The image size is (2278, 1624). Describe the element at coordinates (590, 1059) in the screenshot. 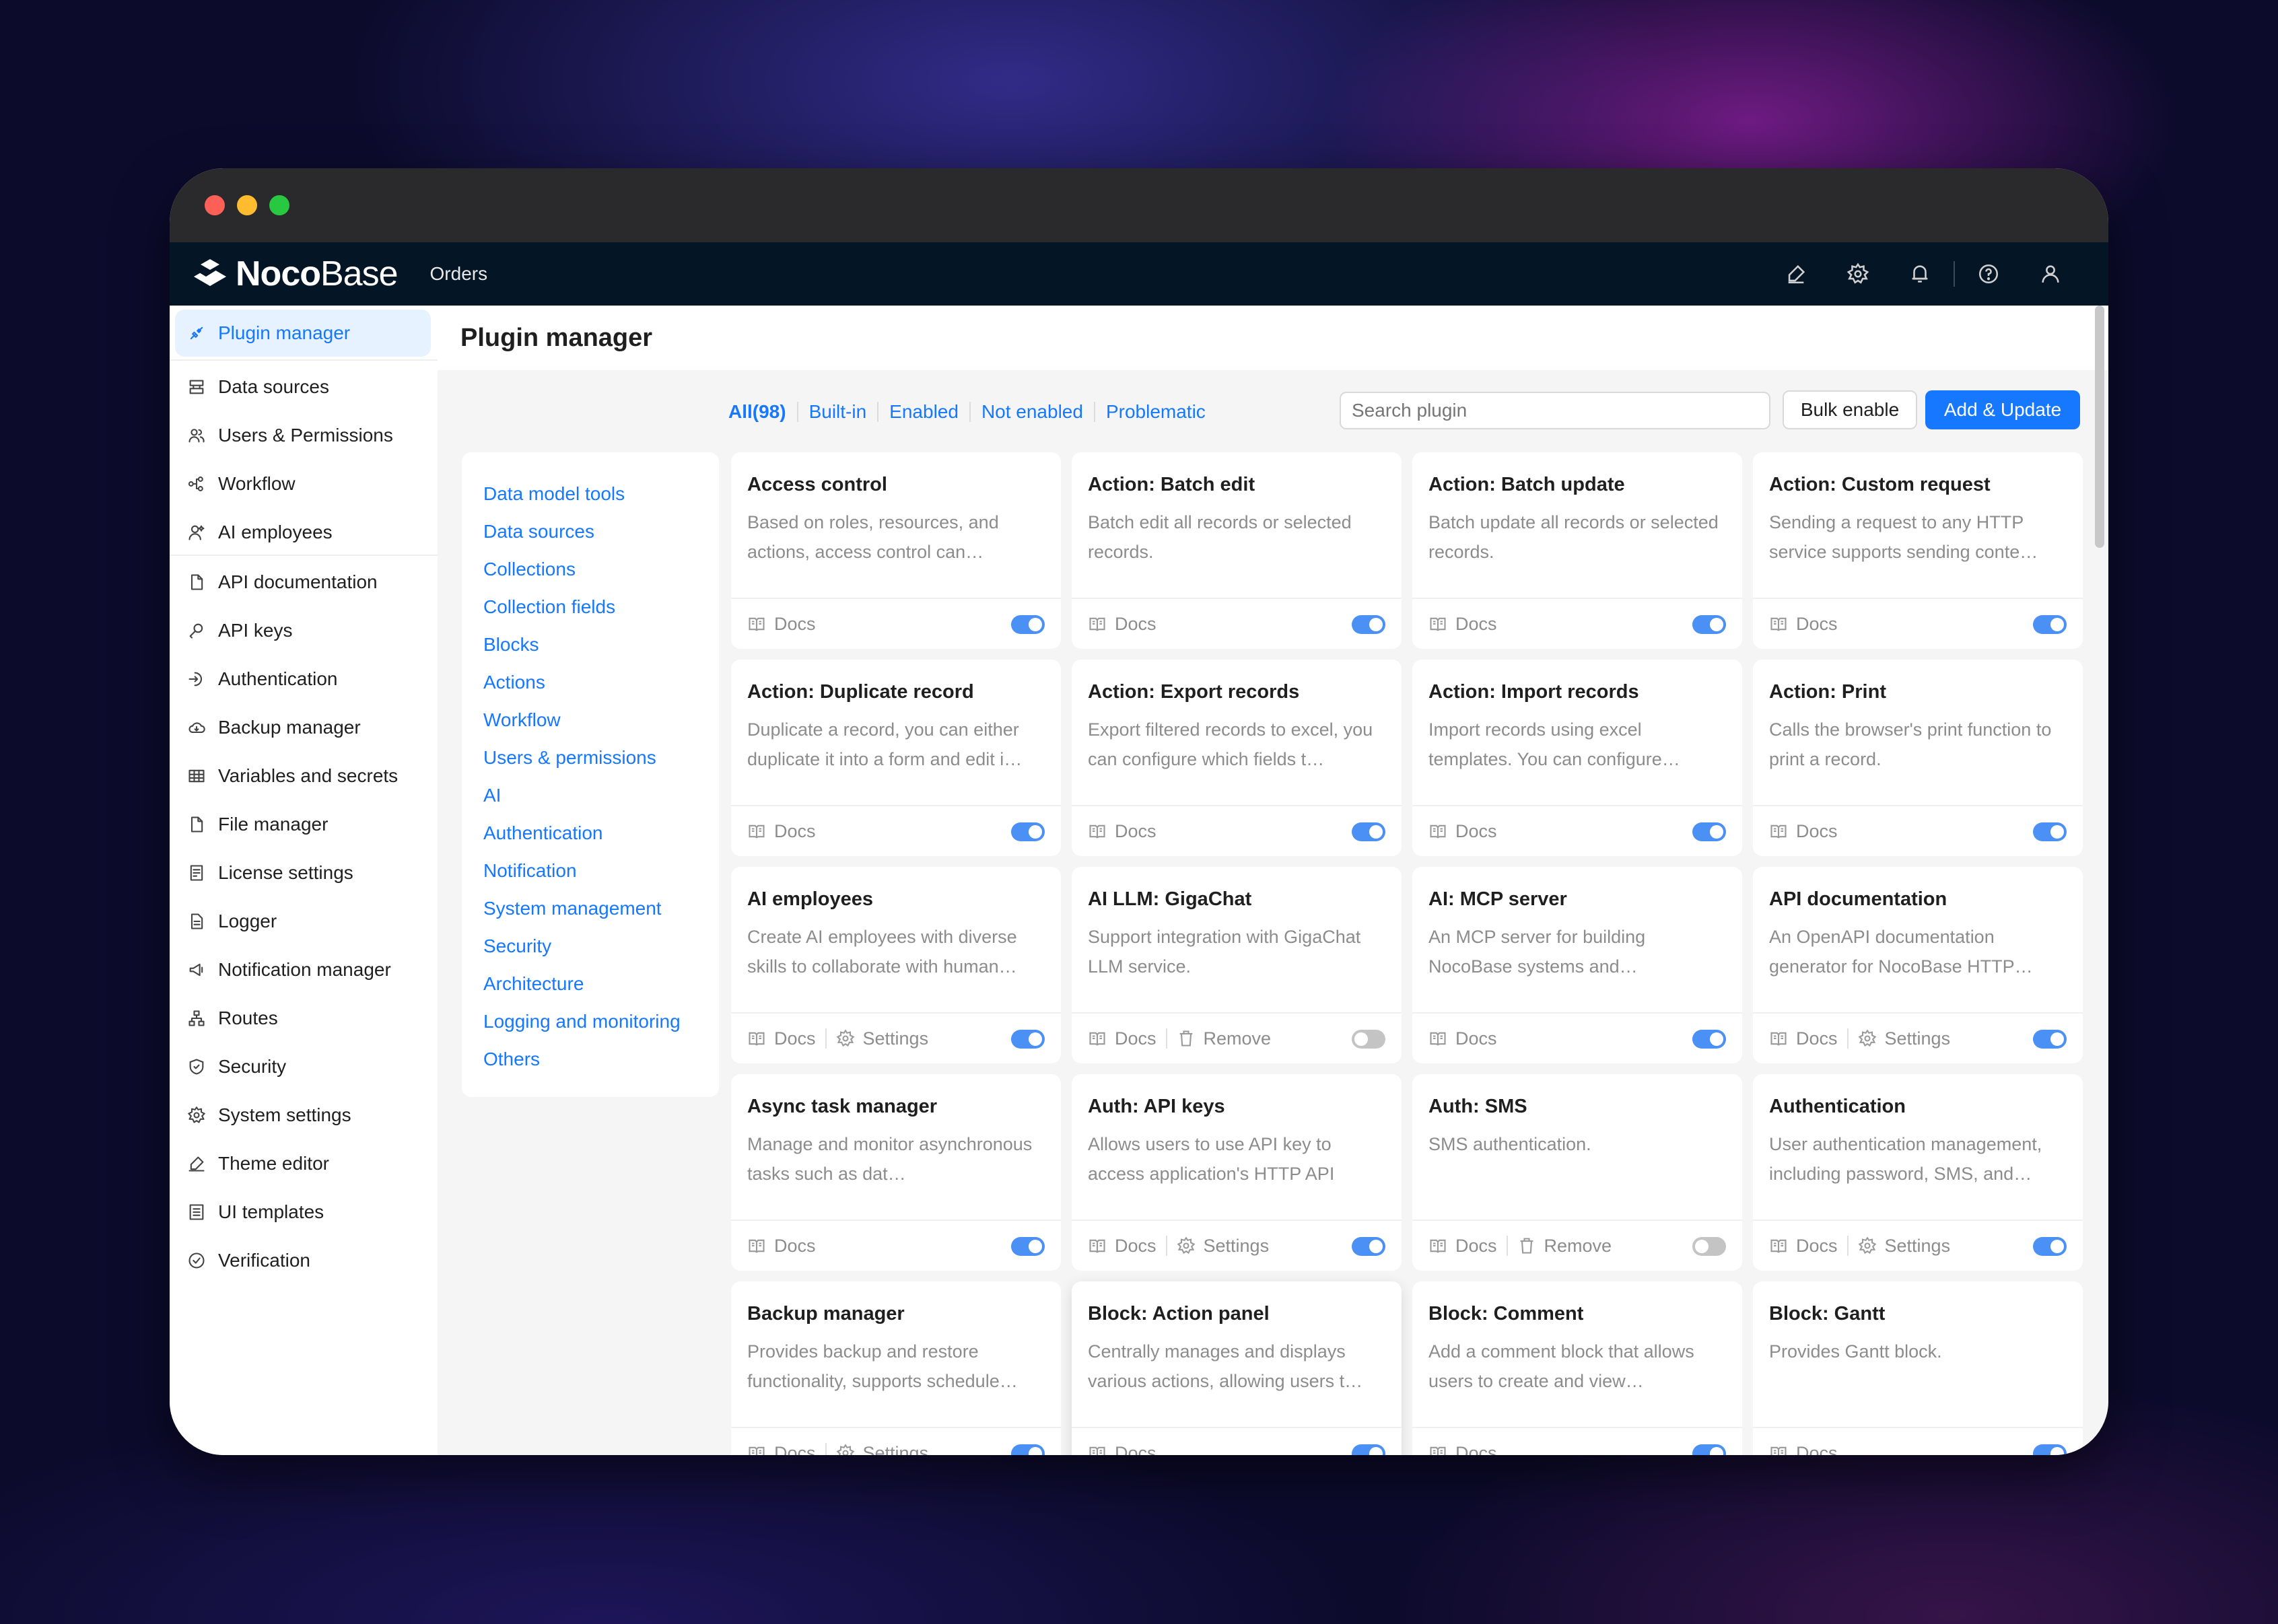

I see `category-others: Others` at that location.